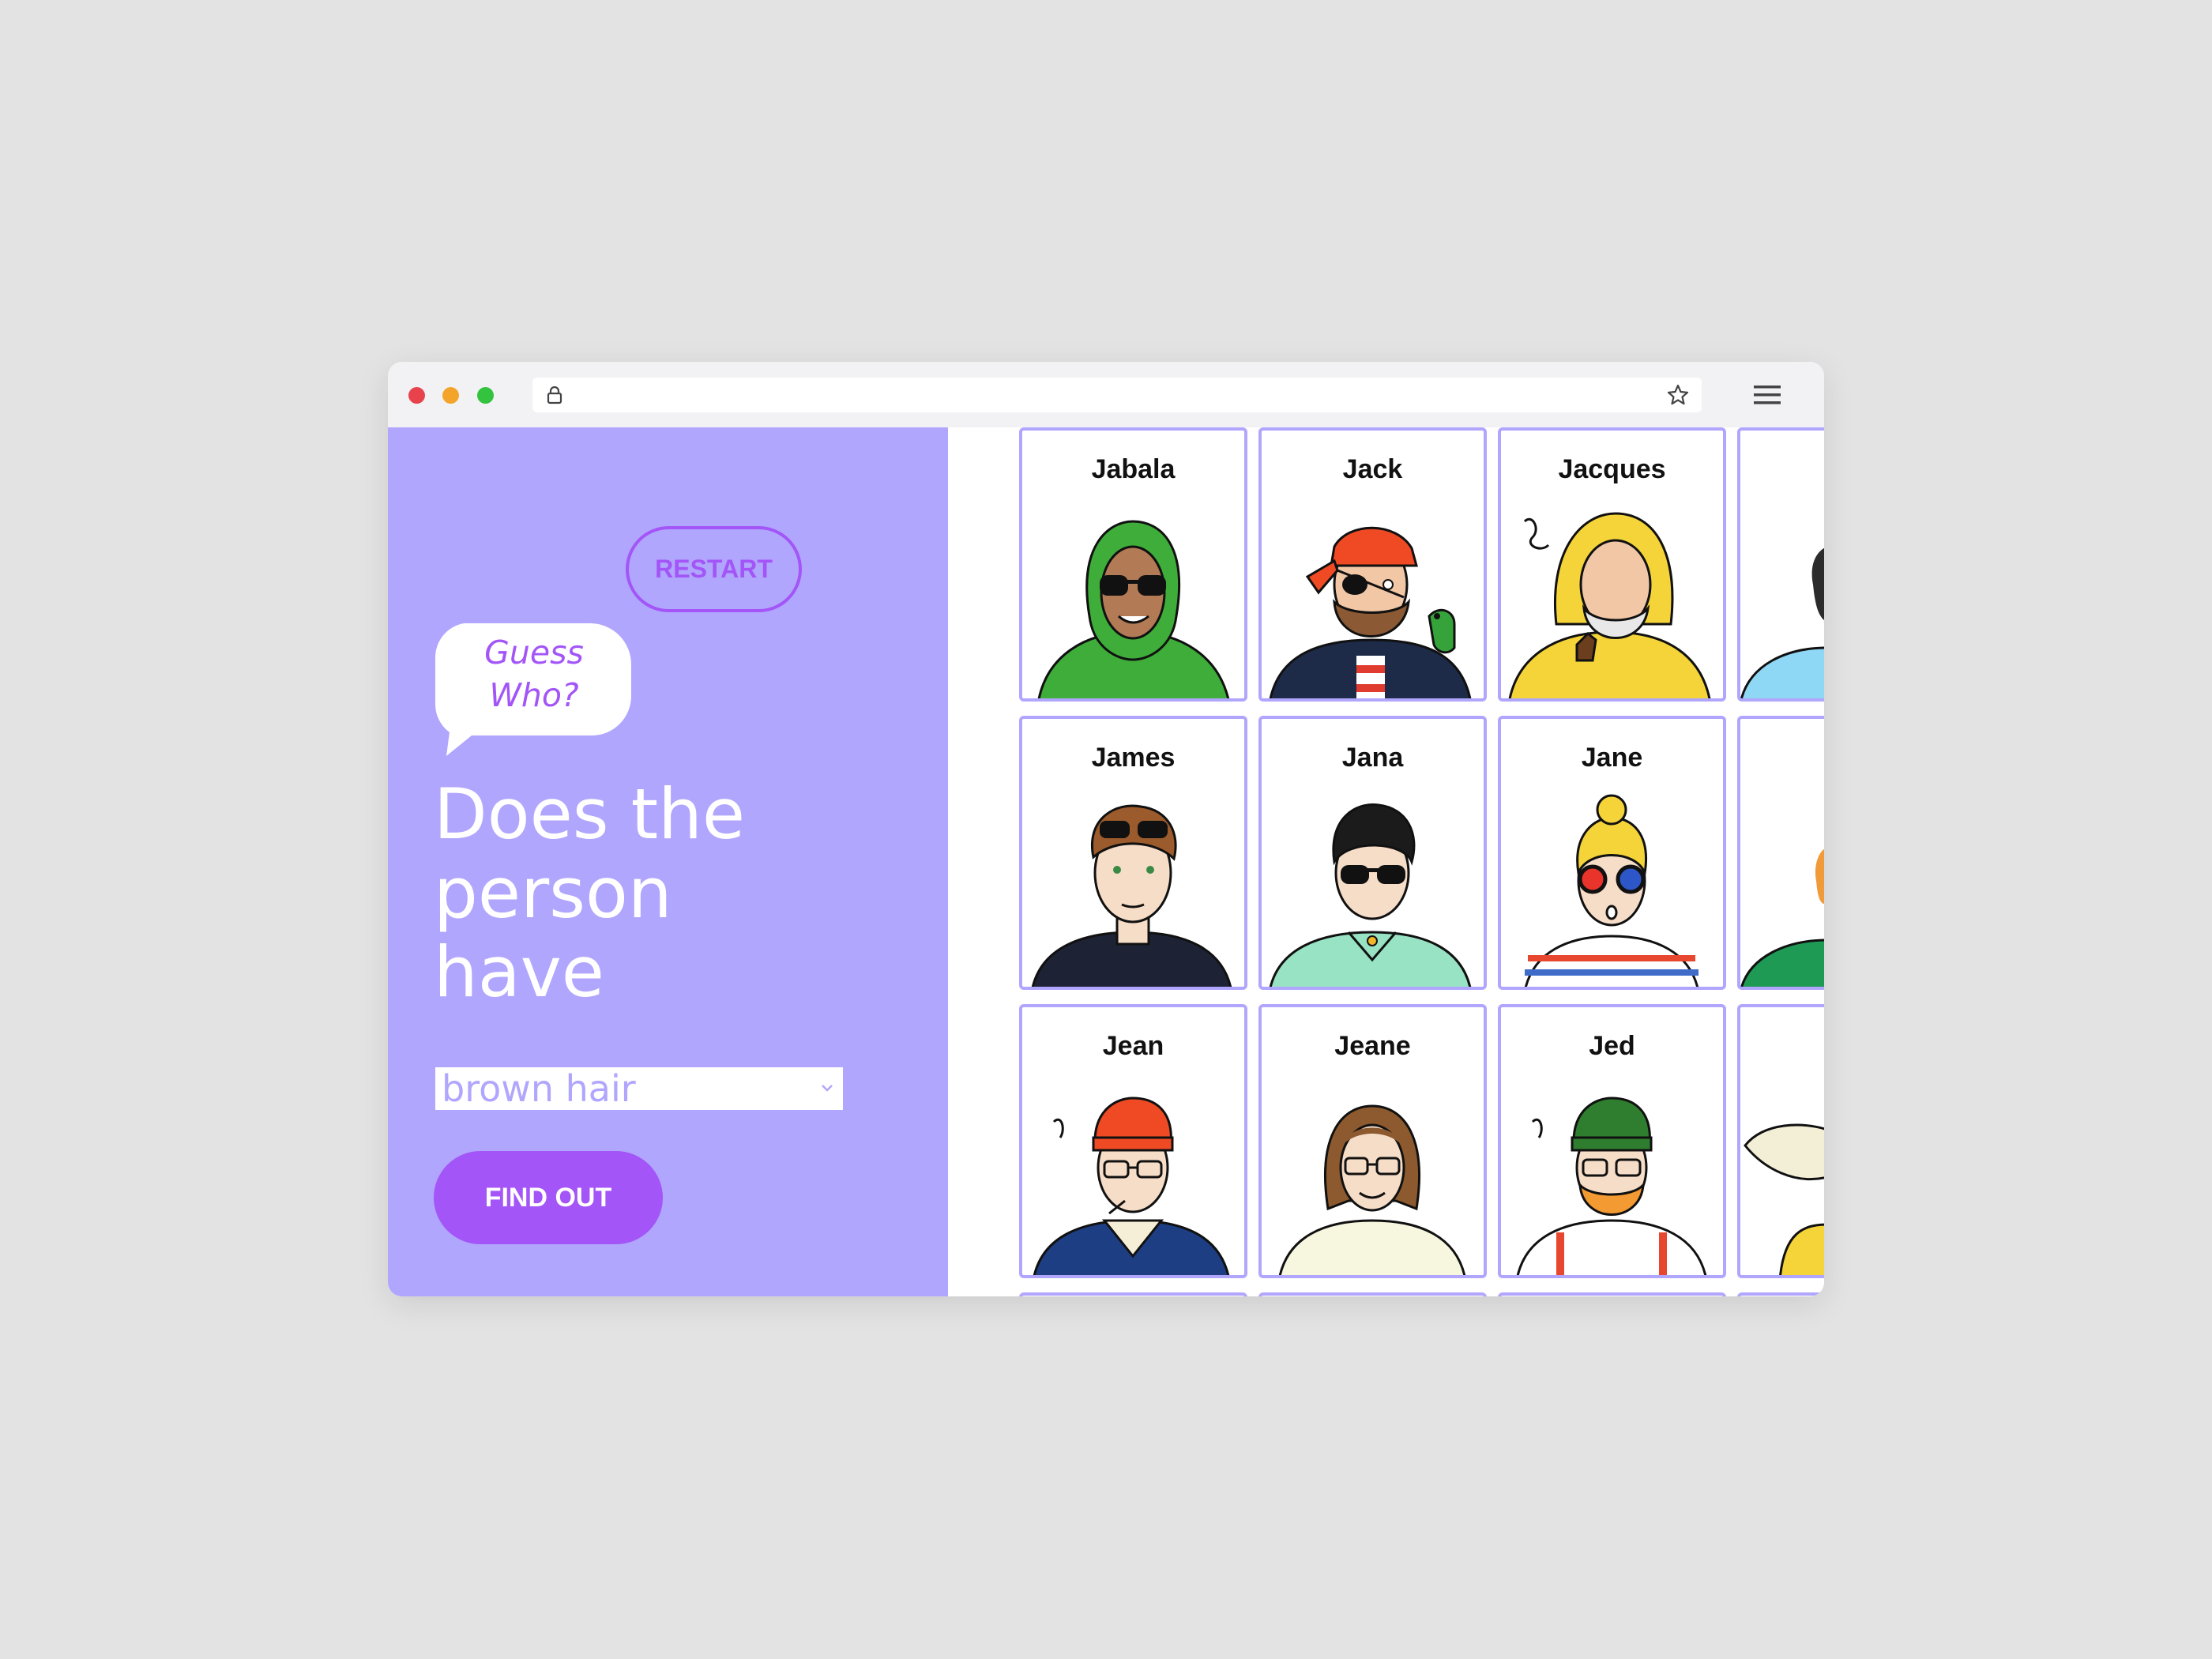 Image resolution: width=2212 pixels, height=1659 pixels. What do you see at coordinates (1372, 758) in the screenshot?
I see `card-name: Jana` at bounding box center [1372, 758].